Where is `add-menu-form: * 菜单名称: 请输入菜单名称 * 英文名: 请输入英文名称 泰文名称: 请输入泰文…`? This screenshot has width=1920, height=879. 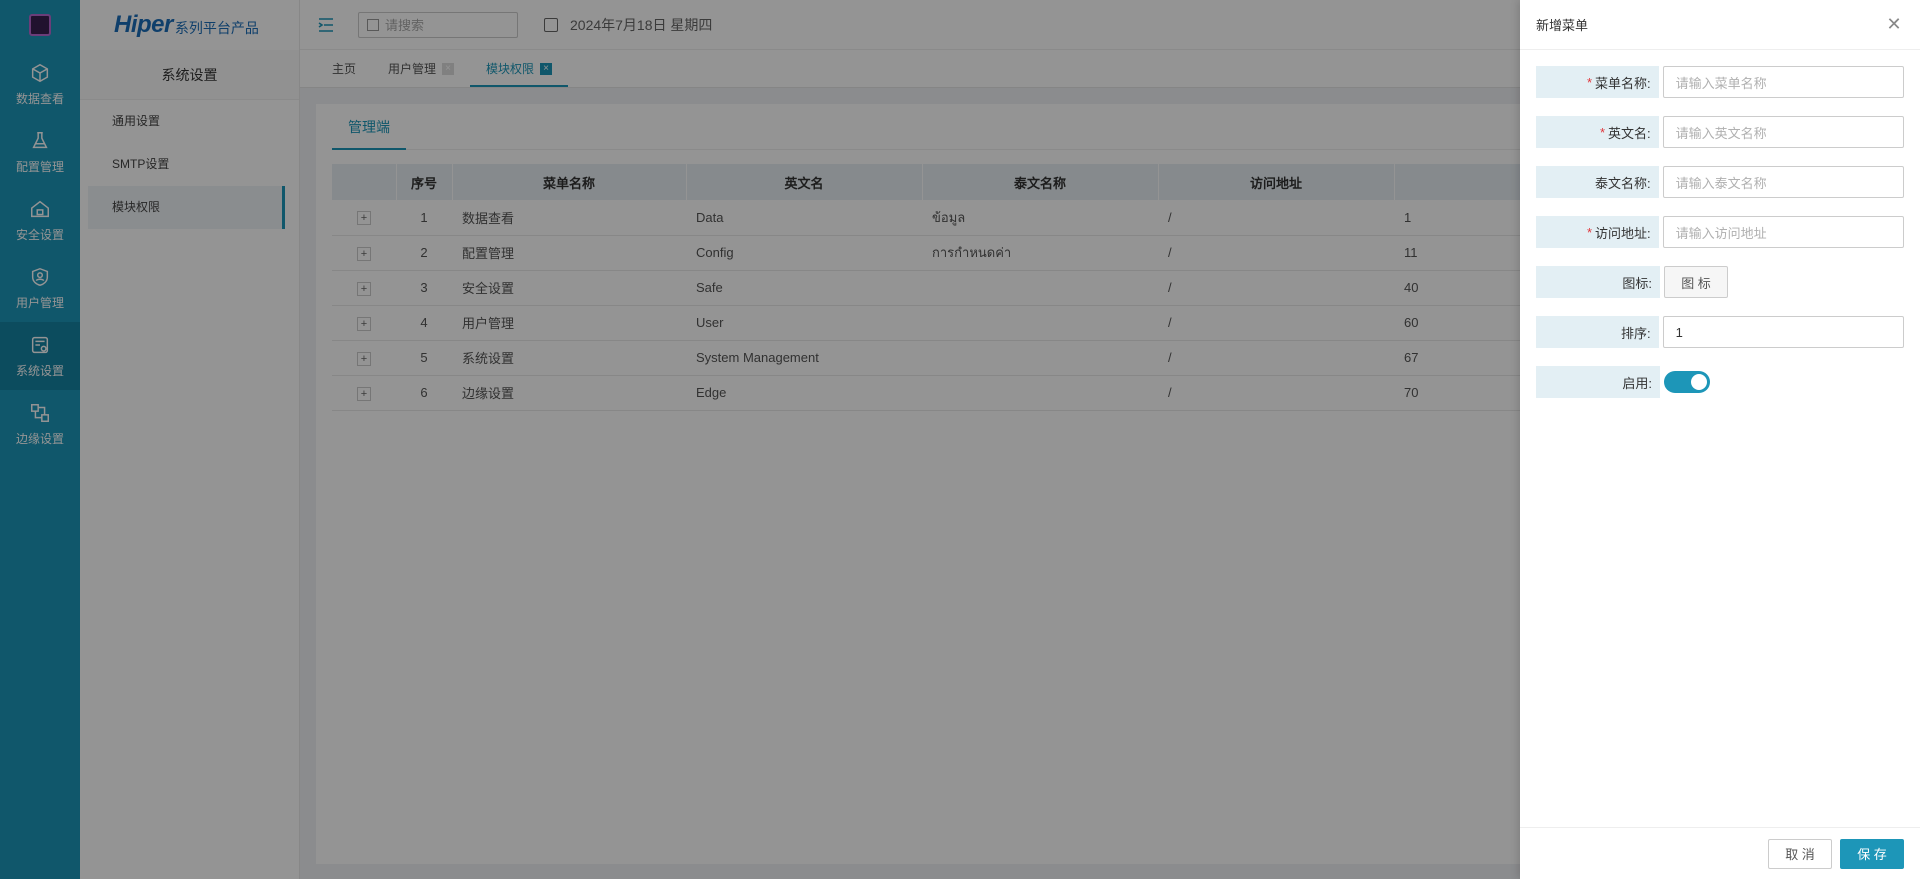
add-menu-form: * 菜单名称: 请输入菜单名称 * 英文名: 请输入英文名称 泰文名称: 请输入泰文… is located at coordinates (1720, 224).